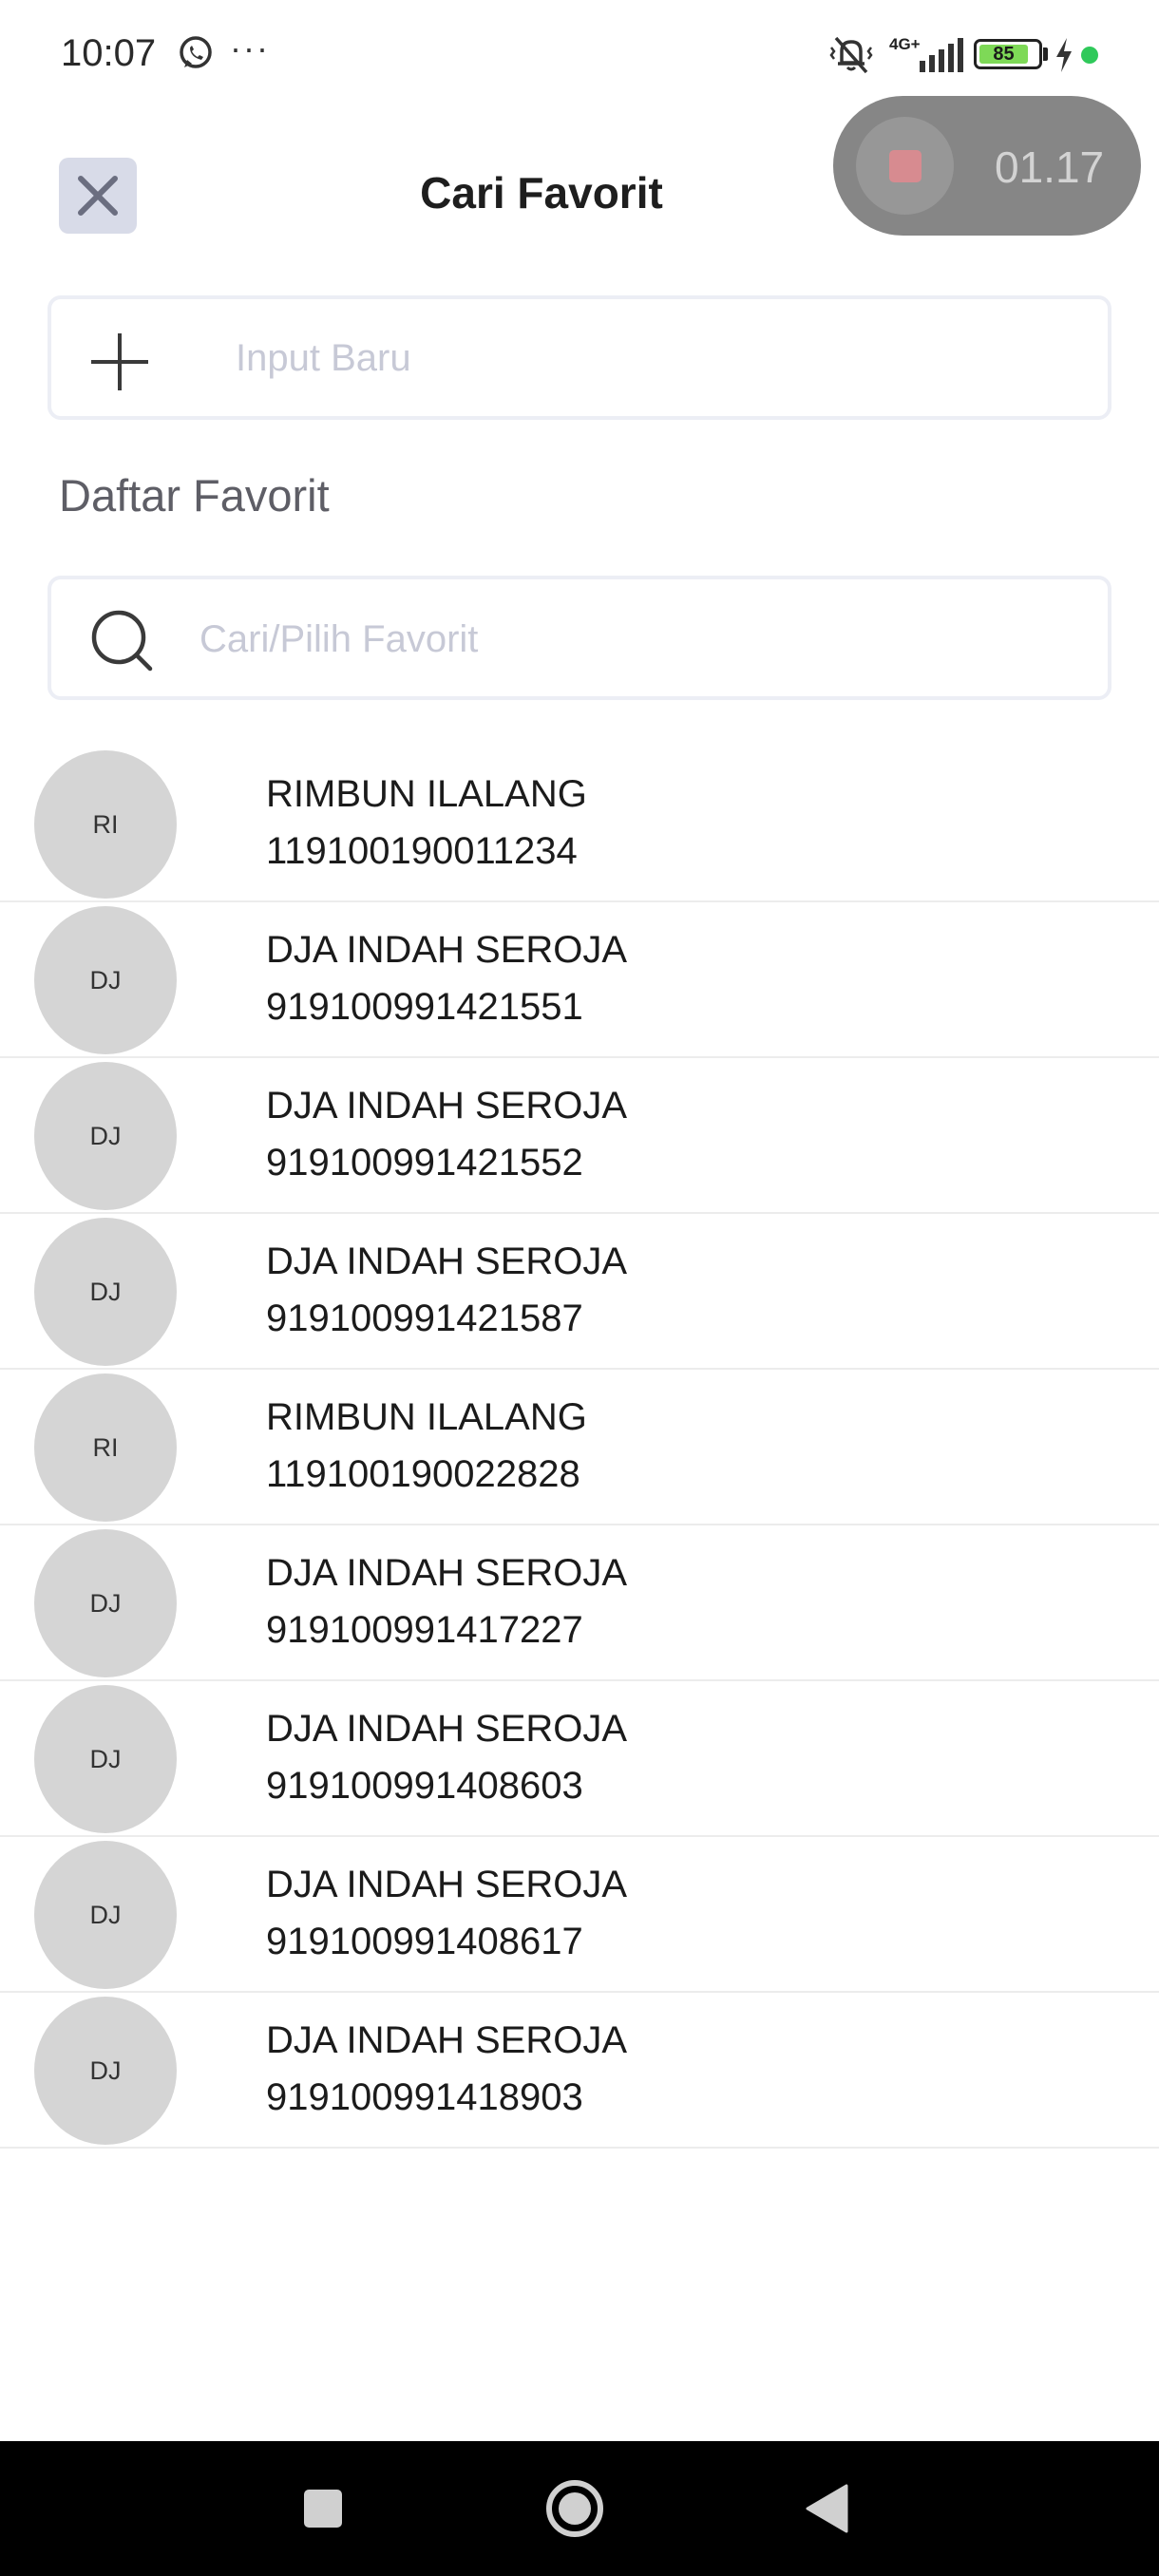 The height and width of the screenshot is (2576, 1159). I want to click on battery-icon: 85, so click(1008, 54).